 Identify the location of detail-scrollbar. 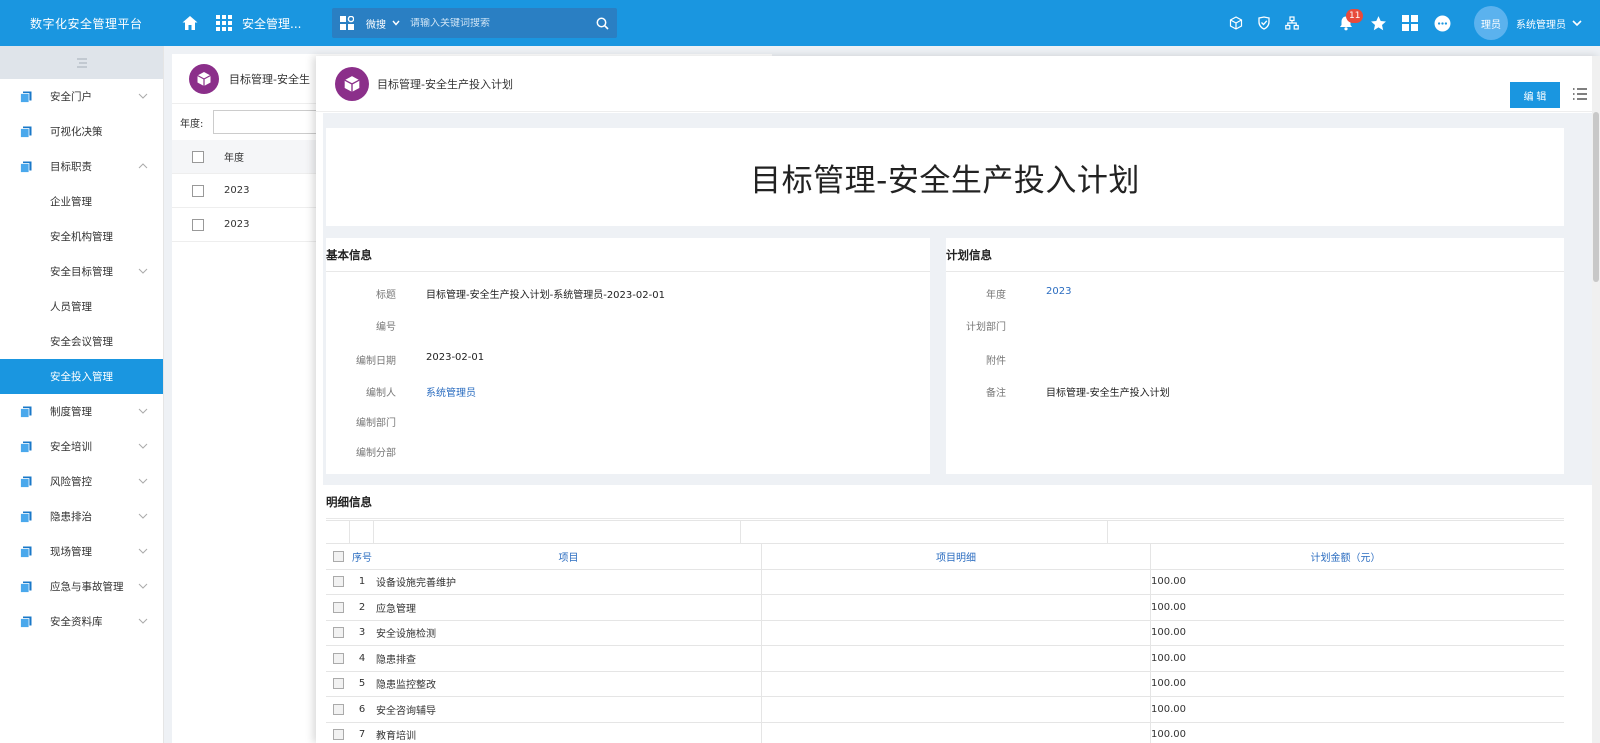
(1596, 399).